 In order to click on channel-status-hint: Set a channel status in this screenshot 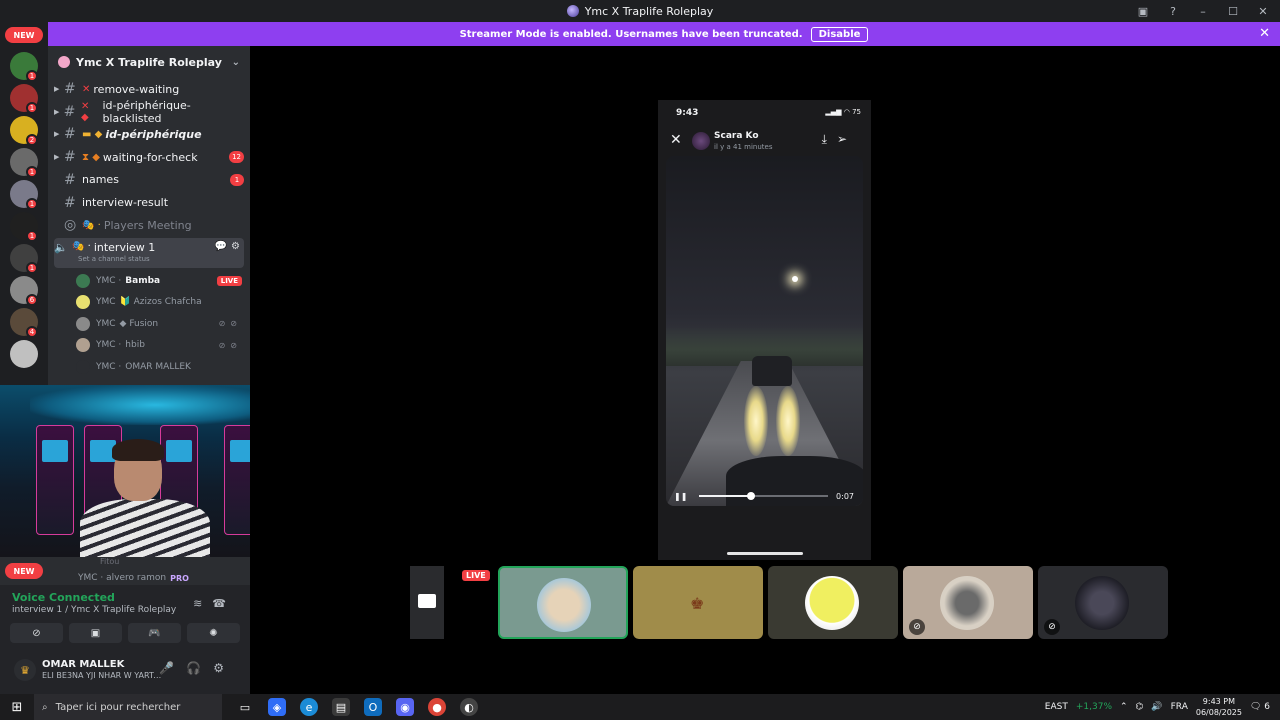, I will do `click(114, 259)`.